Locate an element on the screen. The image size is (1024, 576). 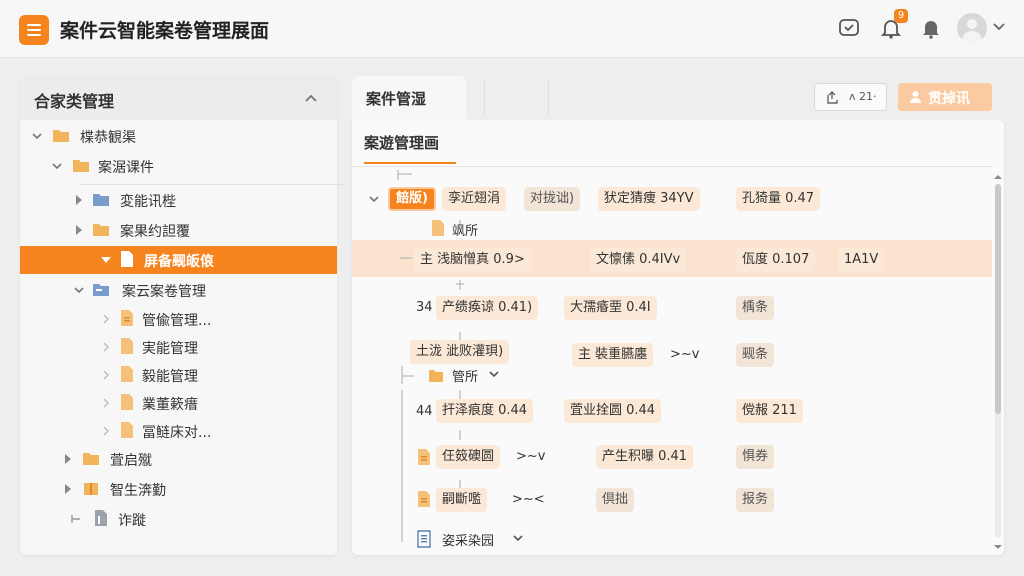
tab-case-management: 案件管湿 is located at coordinates (409, 98).